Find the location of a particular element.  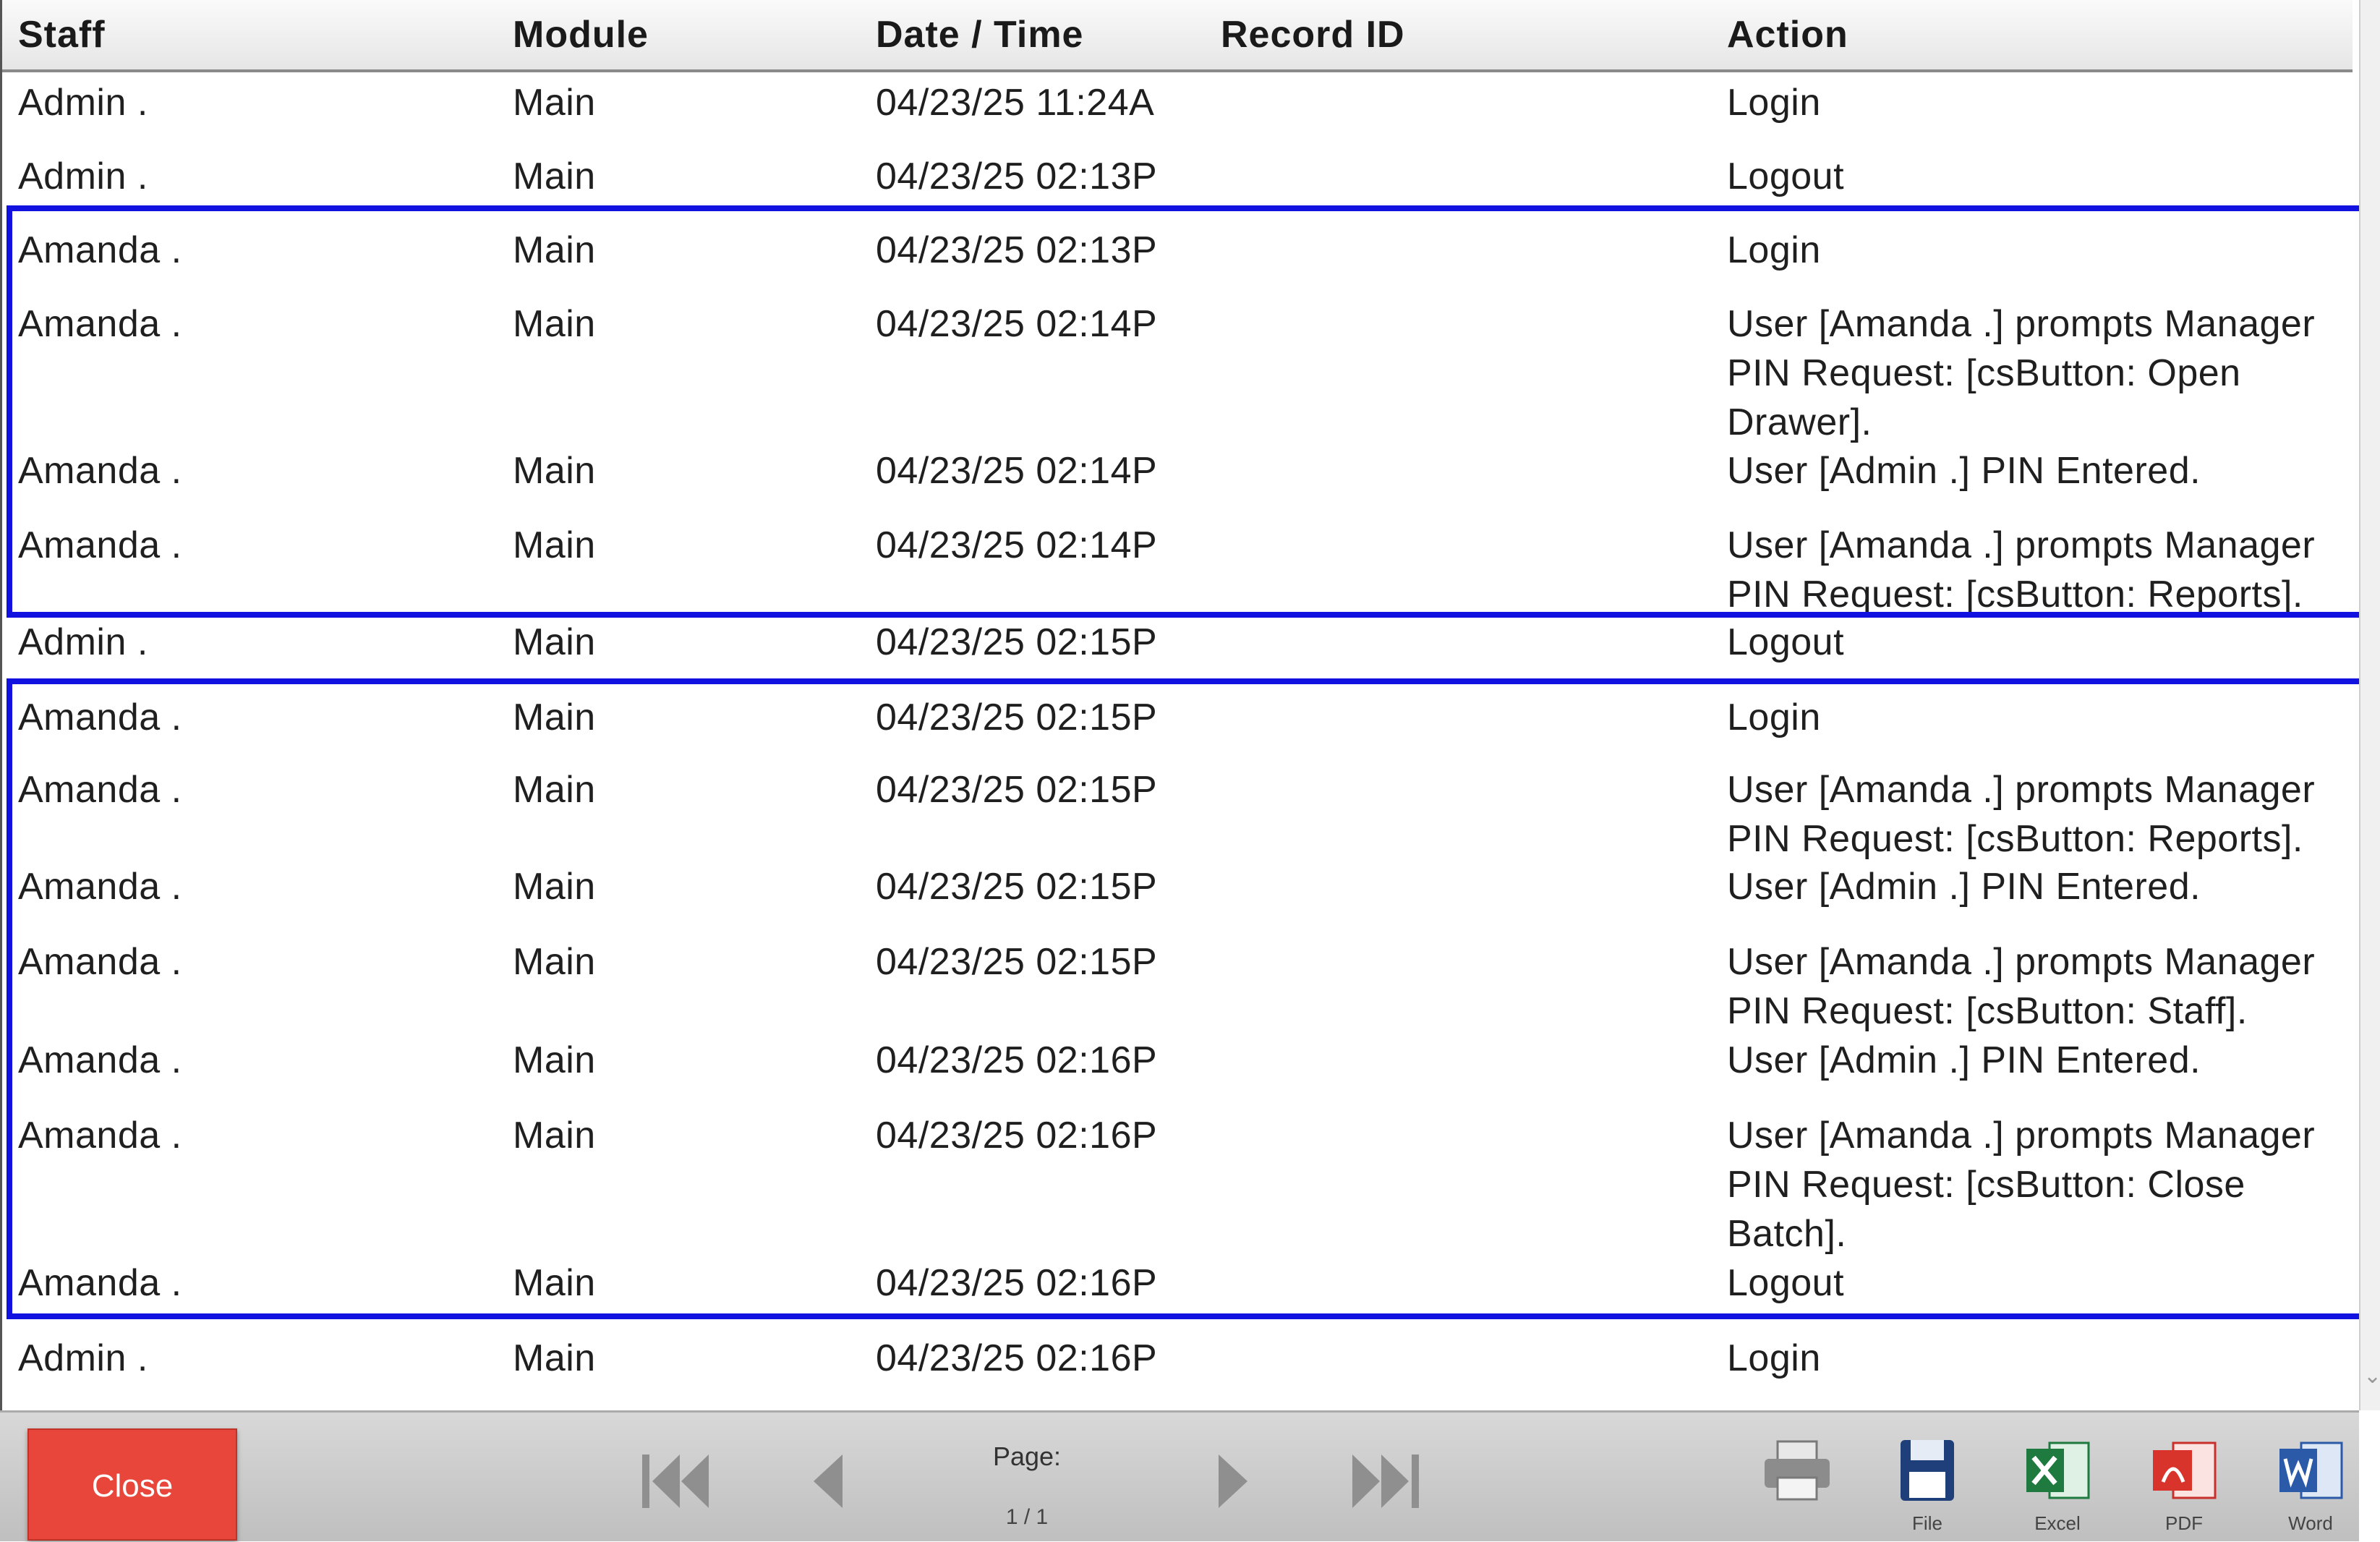

column-header-module: Module is located at coordinates (581, 34).